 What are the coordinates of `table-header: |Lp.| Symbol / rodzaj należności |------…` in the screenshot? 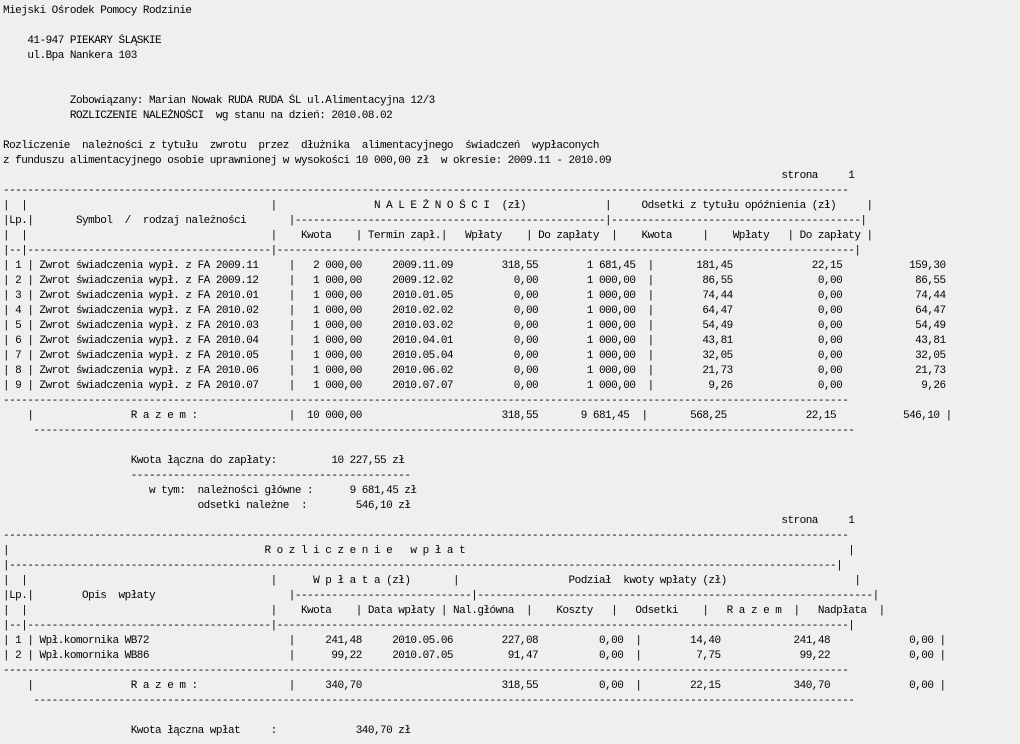 It's located at (435, 221).